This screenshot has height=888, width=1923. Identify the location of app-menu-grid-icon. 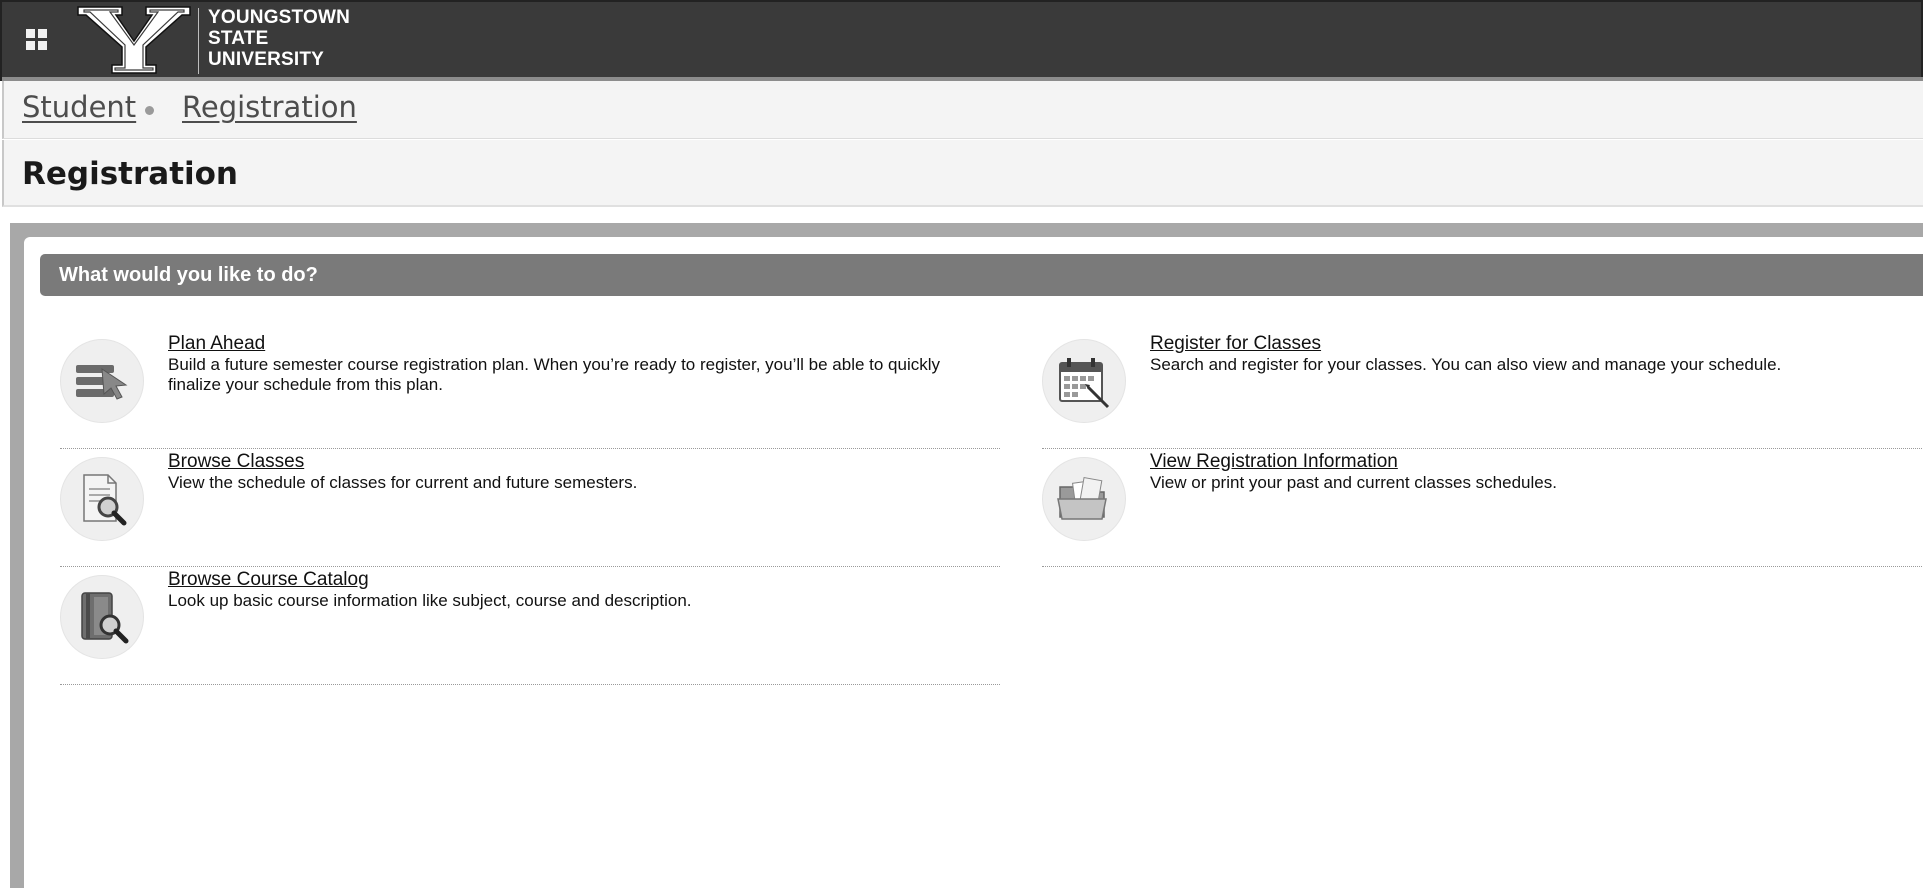
(37, 40).